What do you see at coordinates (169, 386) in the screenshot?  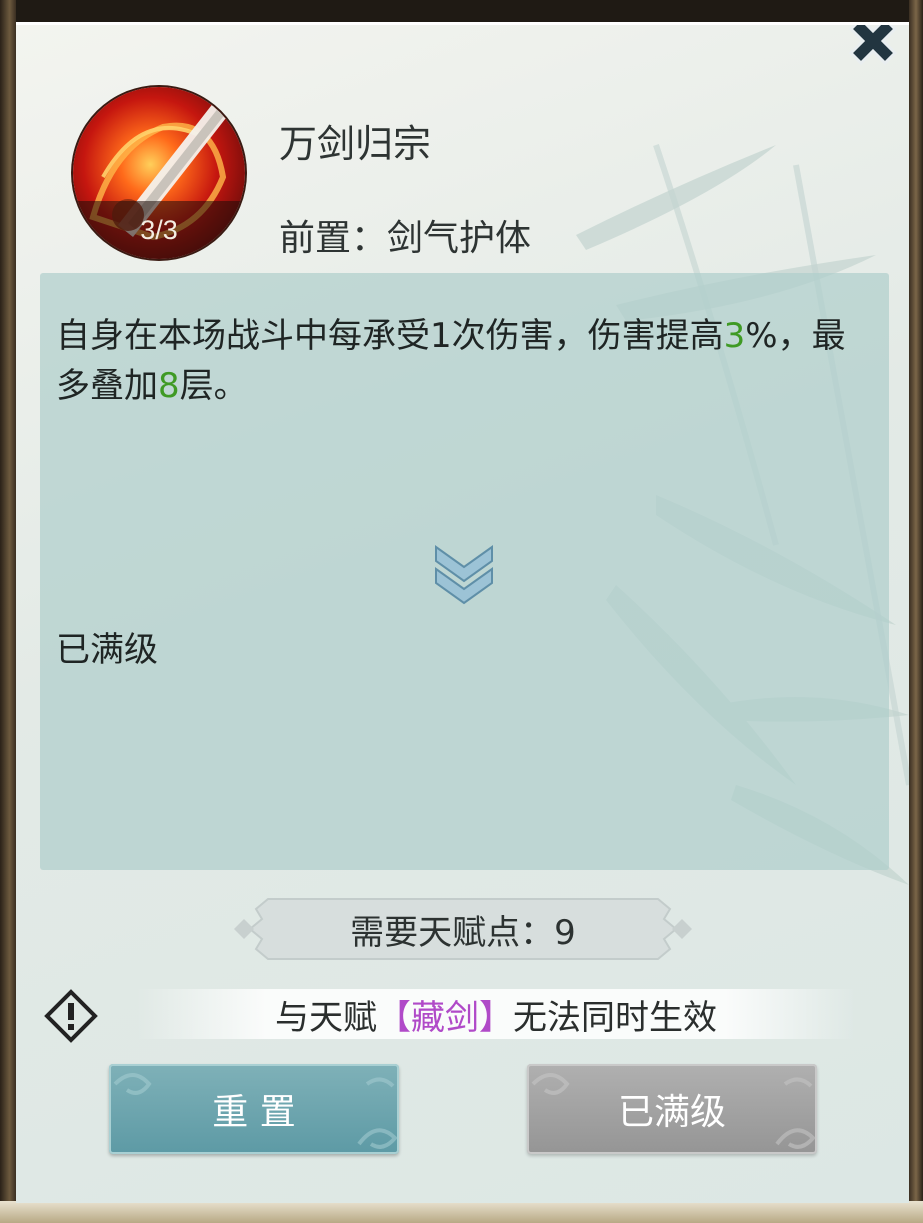 I see `description-value-2: 8` at bounding box center [169, 386].